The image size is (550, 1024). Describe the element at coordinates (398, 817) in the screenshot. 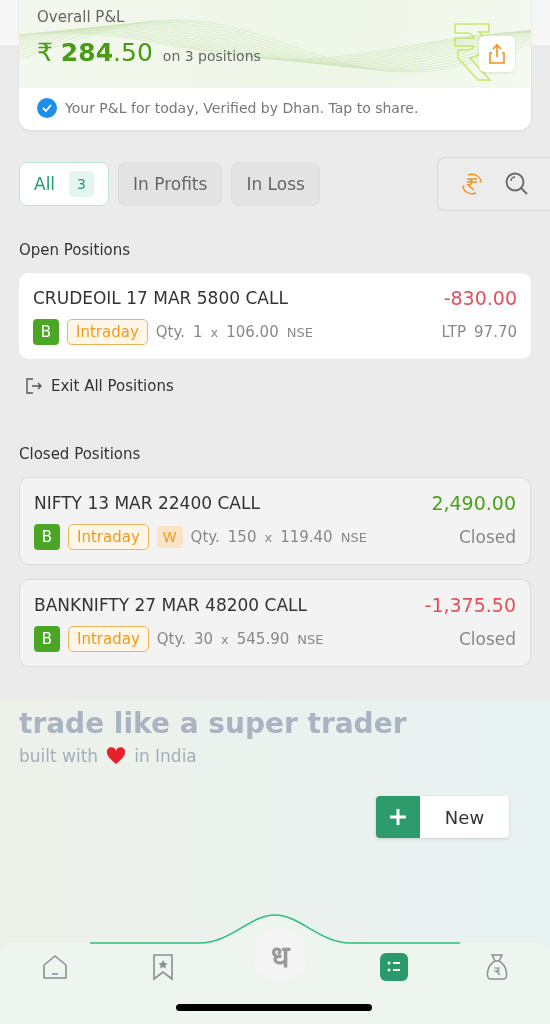

I see `plus-icon` at that location.